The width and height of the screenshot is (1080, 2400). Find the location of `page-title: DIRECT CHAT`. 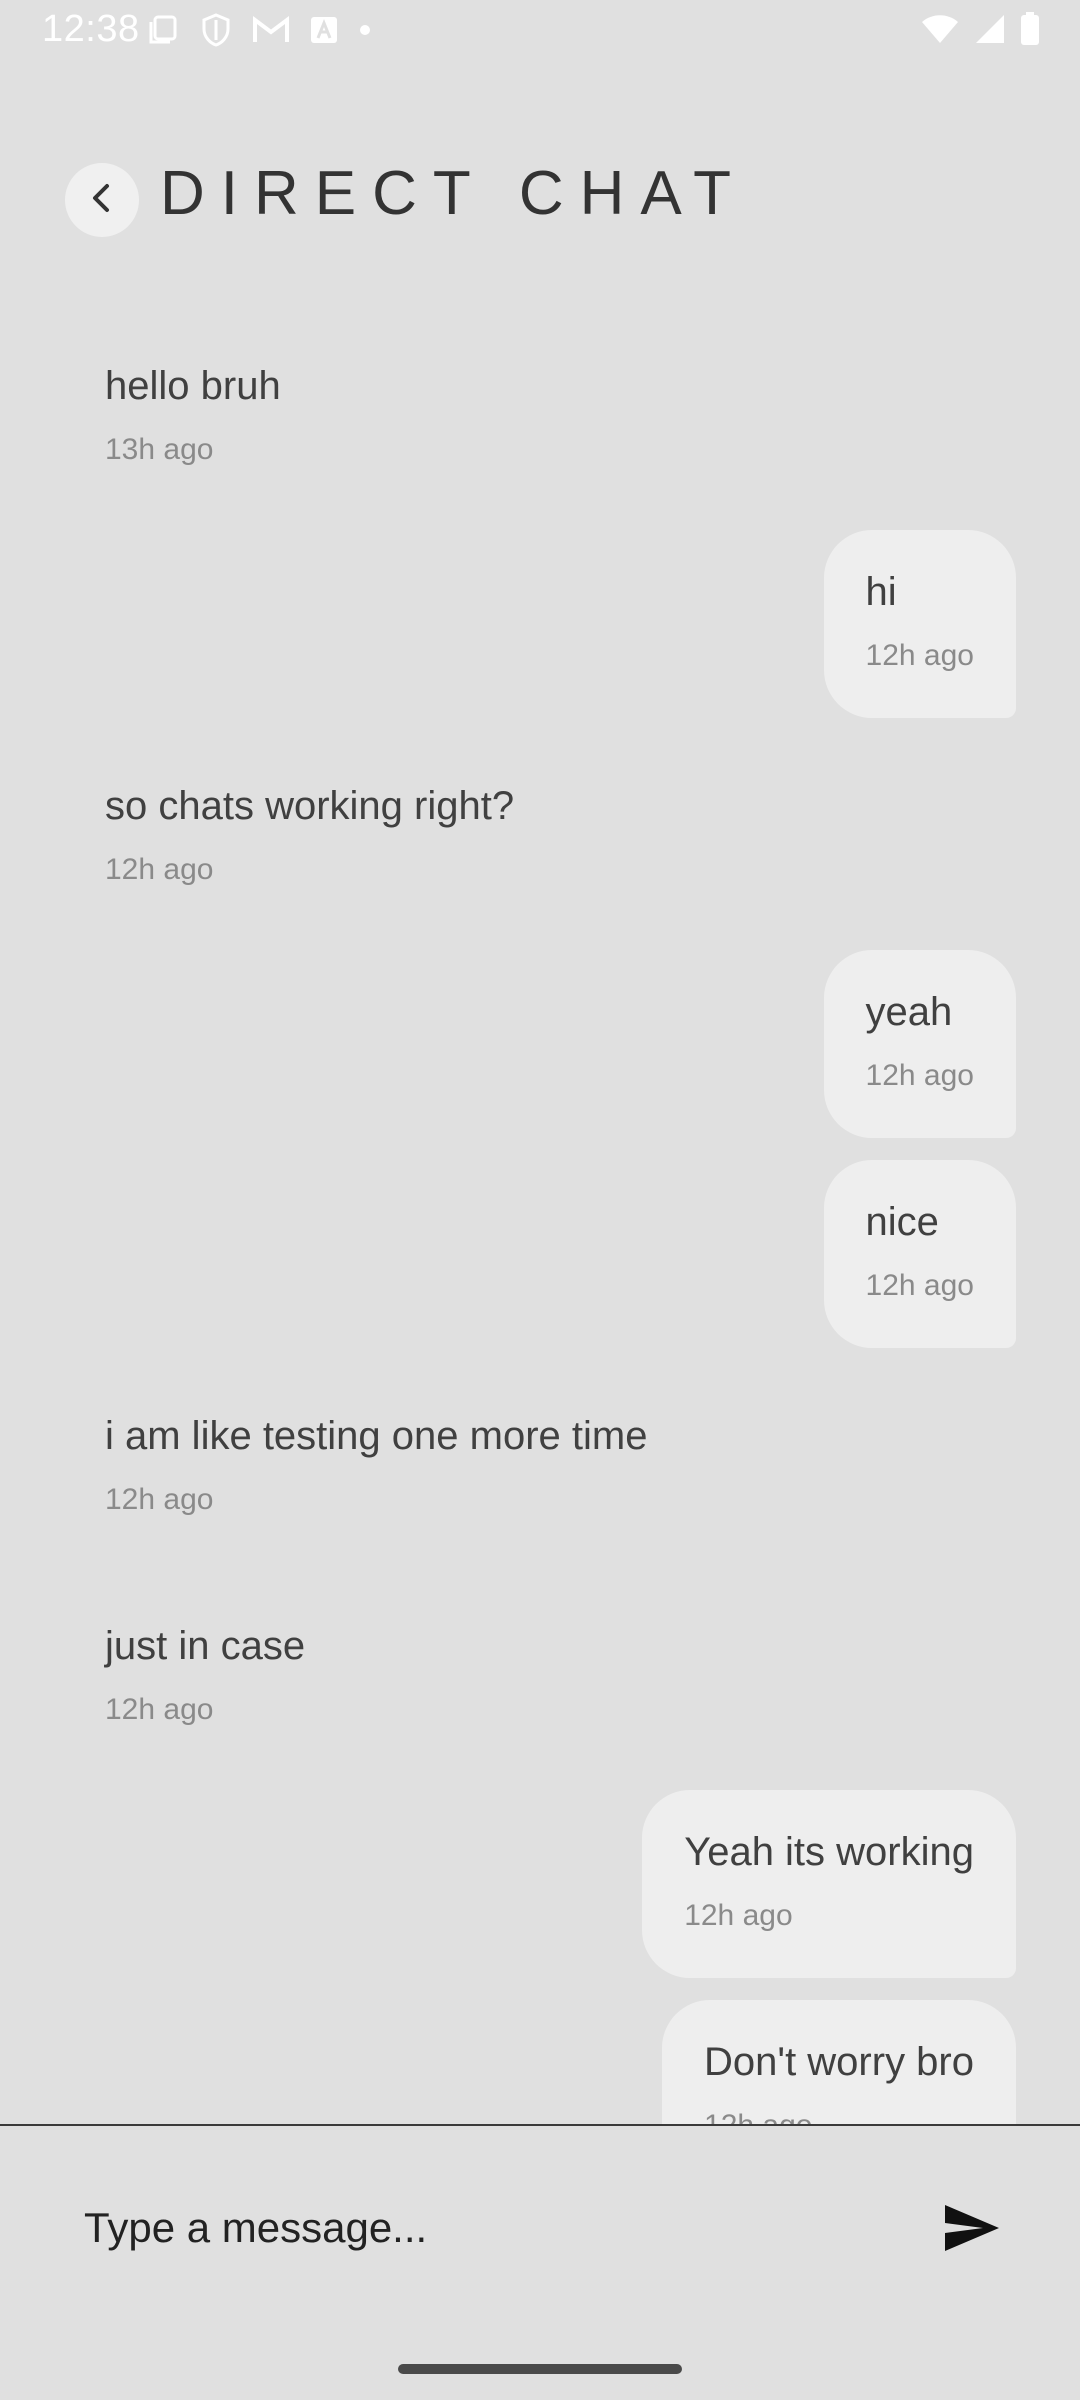

page-title: DIRECT CHAT is located at coordinates (454, 193).